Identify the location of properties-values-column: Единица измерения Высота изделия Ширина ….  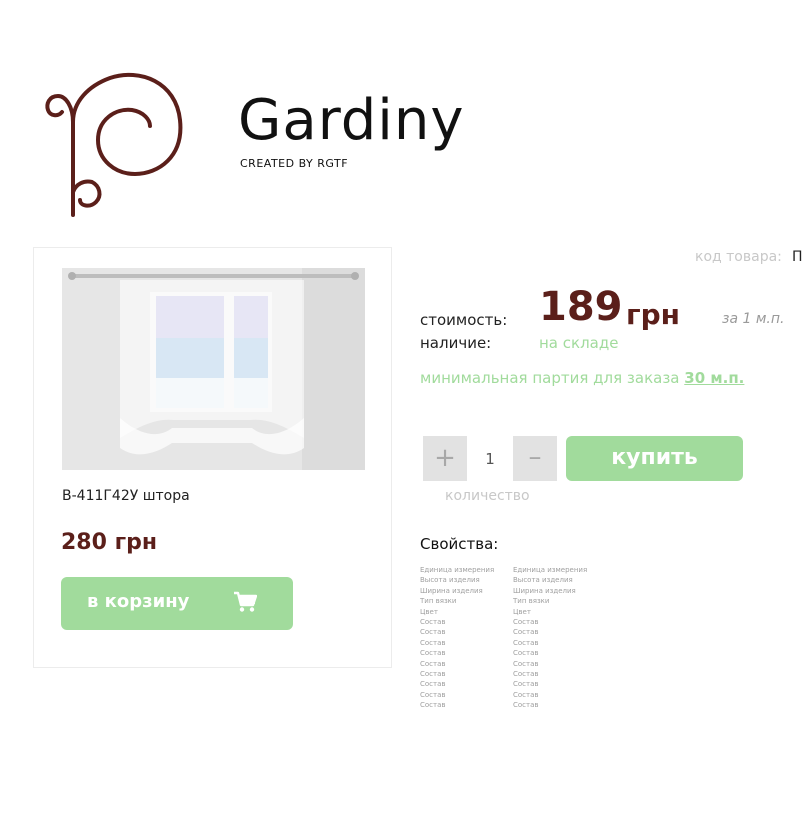
(550, 638).